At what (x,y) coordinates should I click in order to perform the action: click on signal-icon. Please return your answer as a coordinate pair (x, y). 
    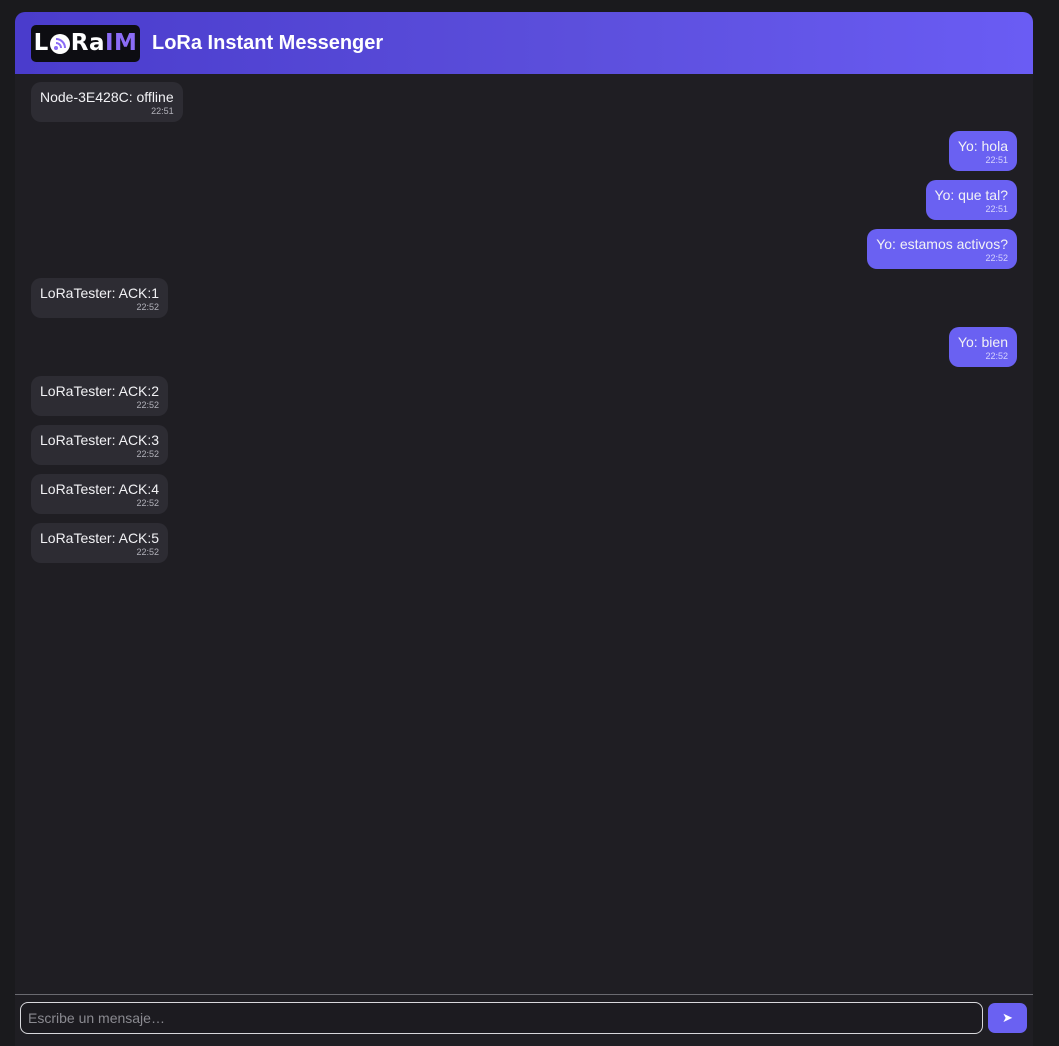
    Looking at the image, I should click on (59, 44).